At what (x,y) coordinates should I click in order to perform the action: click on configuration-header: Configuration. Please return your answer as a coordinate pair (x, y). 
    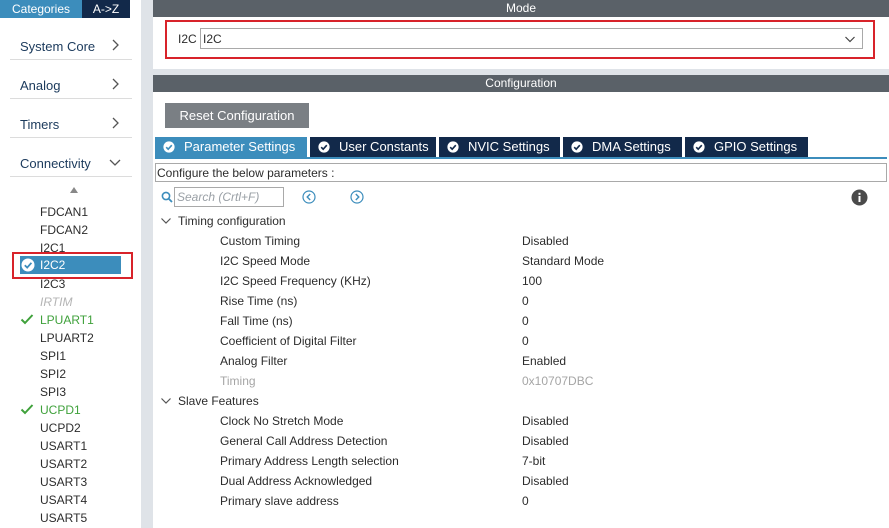
    Looking at the image, I should click on (521, 83).